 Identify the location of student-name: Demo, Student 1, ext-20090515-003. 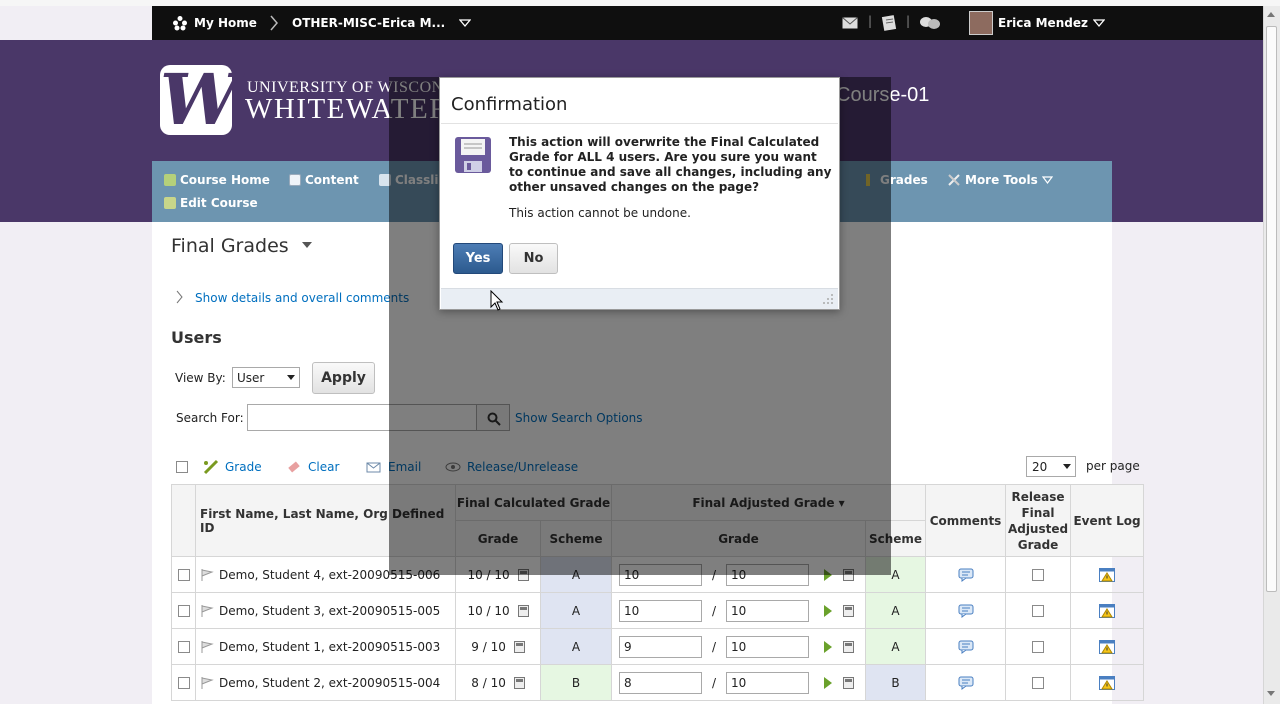
(330, 646).